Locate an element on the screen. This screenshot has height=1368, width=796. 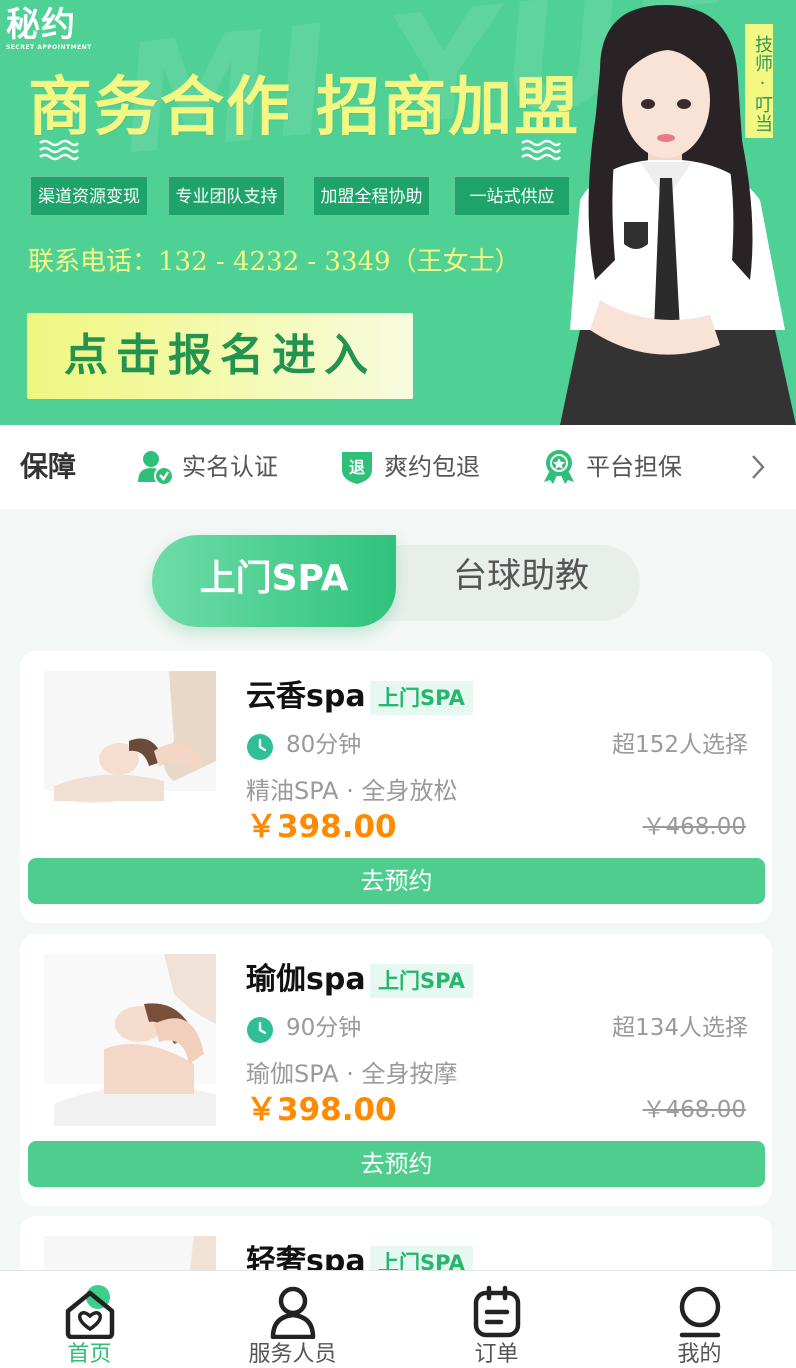
refund-shield-icon: 退 is located at coordinates (357, 468).